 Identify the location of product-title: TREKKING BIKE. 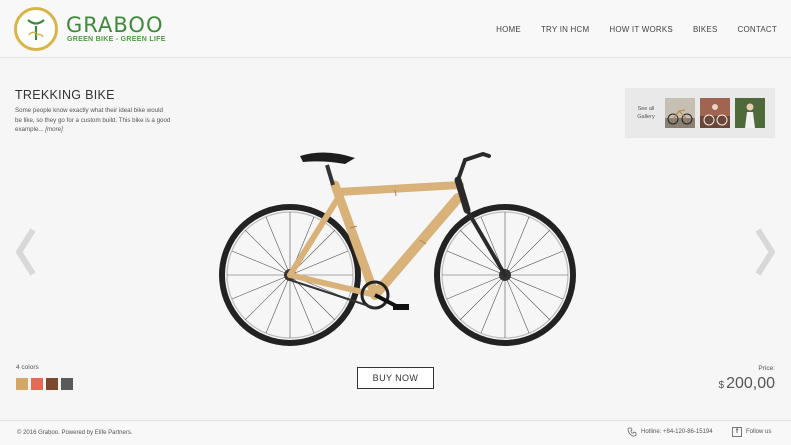
(65, 95).